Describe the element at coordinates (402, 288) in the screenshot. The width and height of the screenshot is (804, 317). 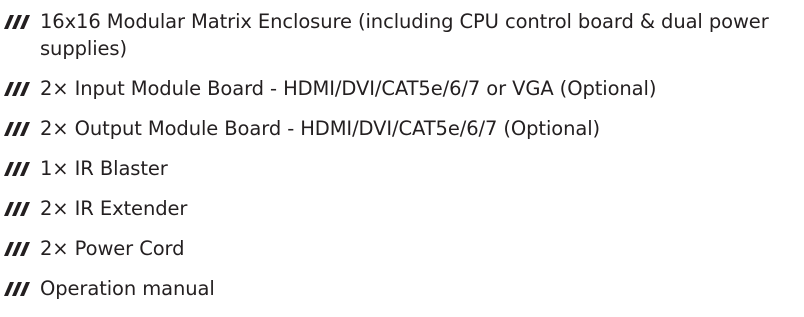
I see `list-item: Operation manual` at that location.